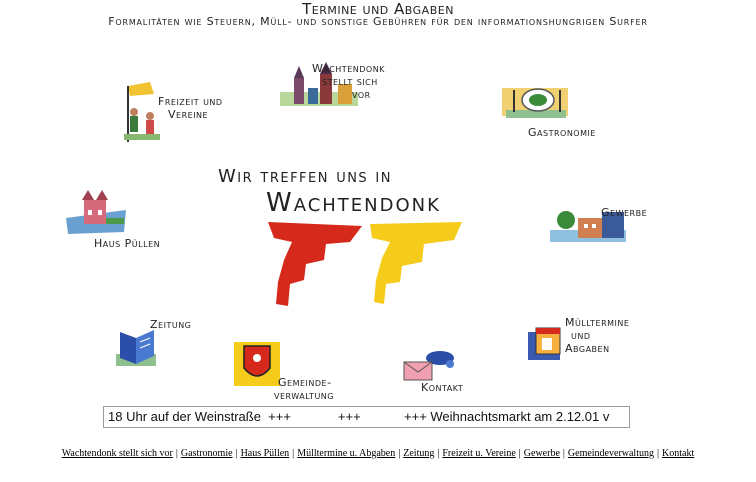 This screenshot has width=756, height=482. What do you see at coordinates (265, 453) in the screenshot?
I see `footer-link-haus-puellen: Haus Püllen` at bounding box center [265, 453].